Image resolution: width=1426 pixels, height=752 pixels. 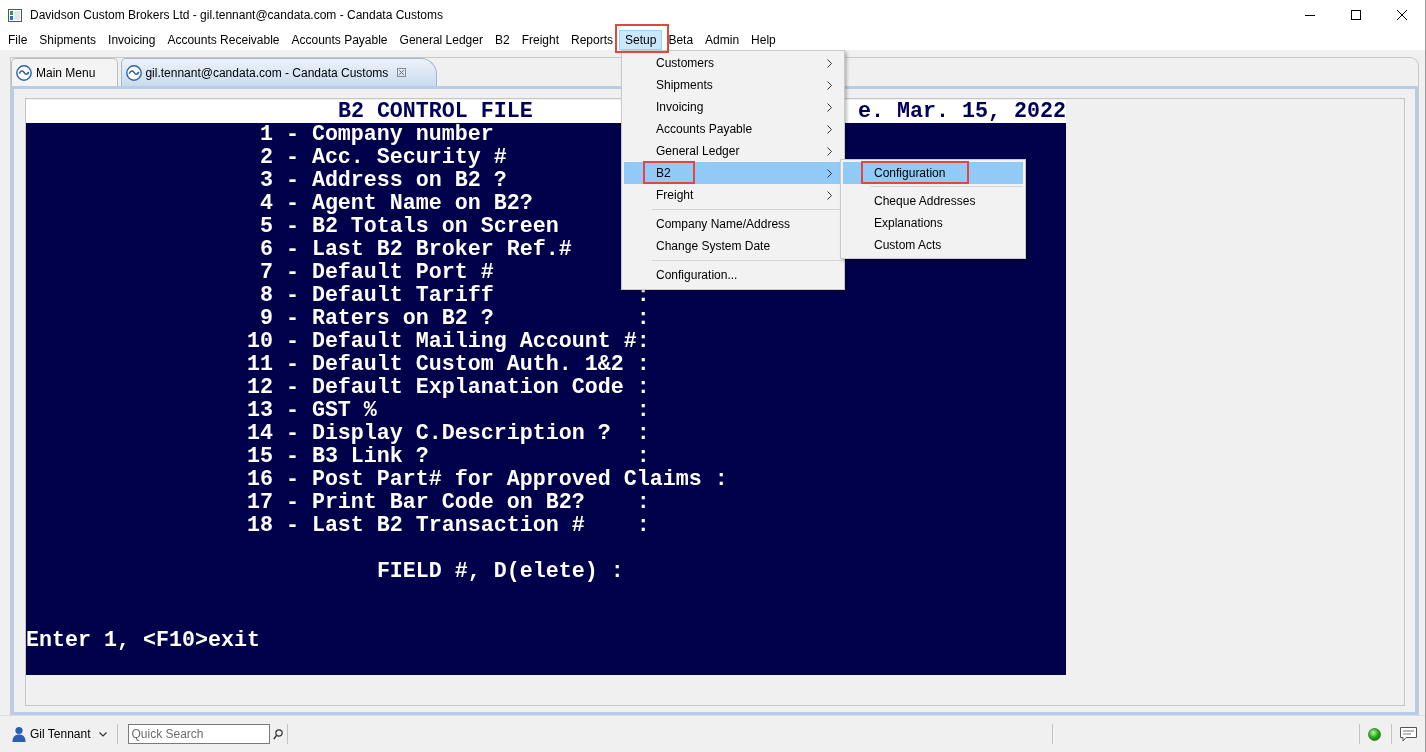 I want to click on key-hint: Enter 1, <F10>exit, so click(x=143, y=640).